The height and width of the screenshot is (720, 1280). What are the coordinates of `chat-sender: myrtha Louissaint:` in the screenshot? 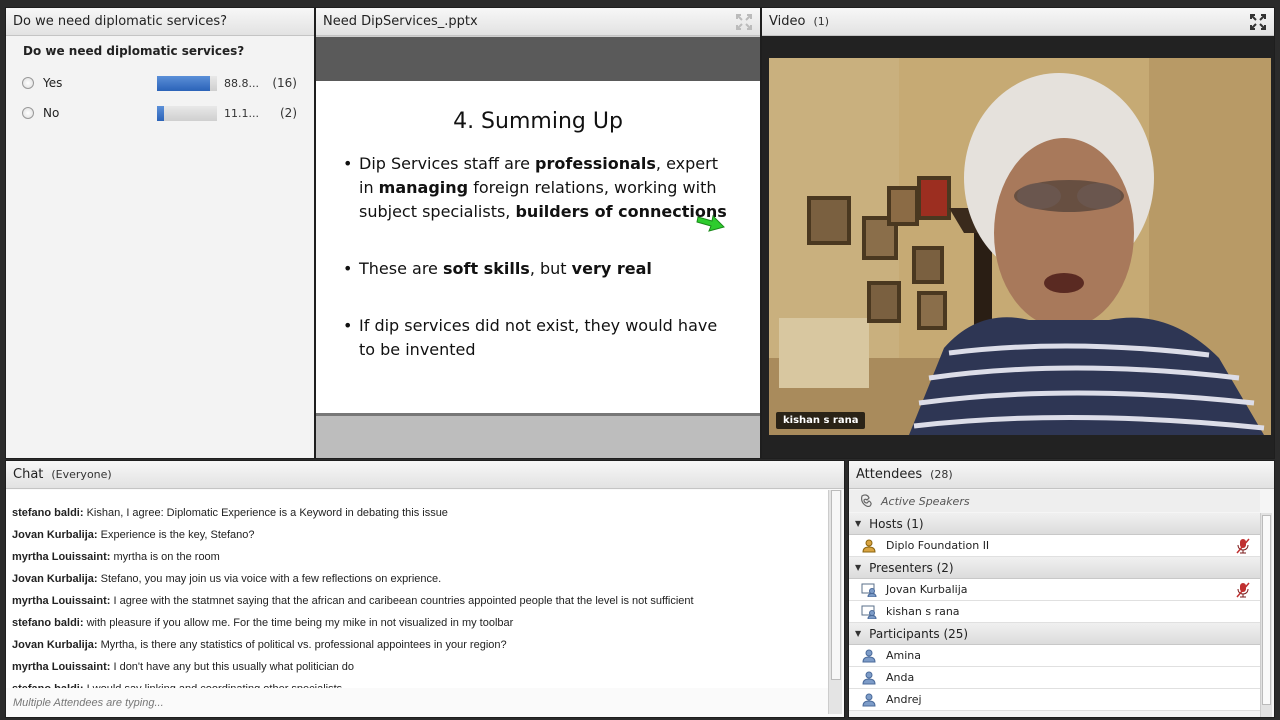 It's located at (61, 557).